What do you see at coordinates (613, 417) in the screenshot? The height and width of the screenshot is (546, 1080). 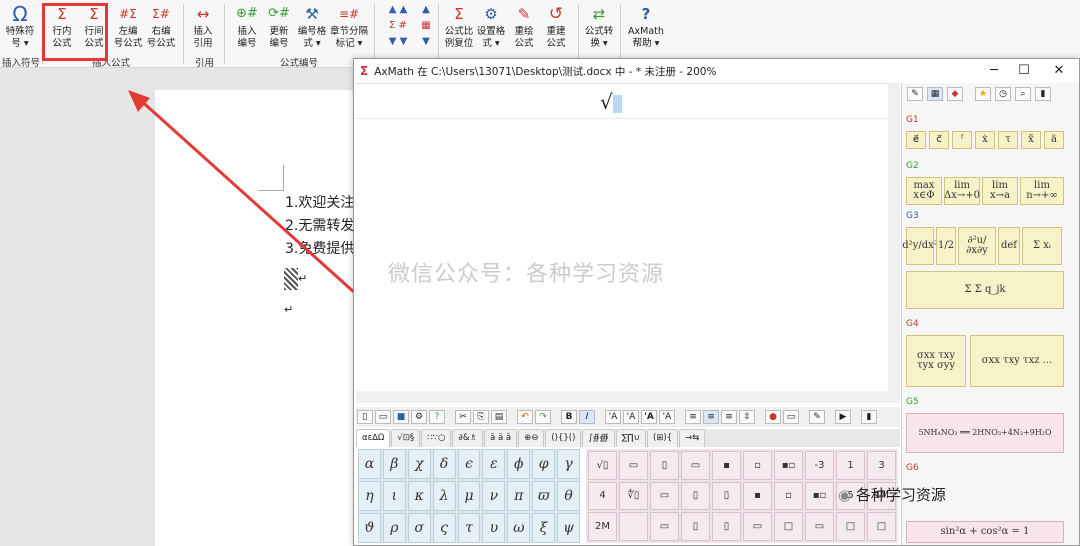 I see `font-a-icon: 'A` at bounding box center [613, 417].